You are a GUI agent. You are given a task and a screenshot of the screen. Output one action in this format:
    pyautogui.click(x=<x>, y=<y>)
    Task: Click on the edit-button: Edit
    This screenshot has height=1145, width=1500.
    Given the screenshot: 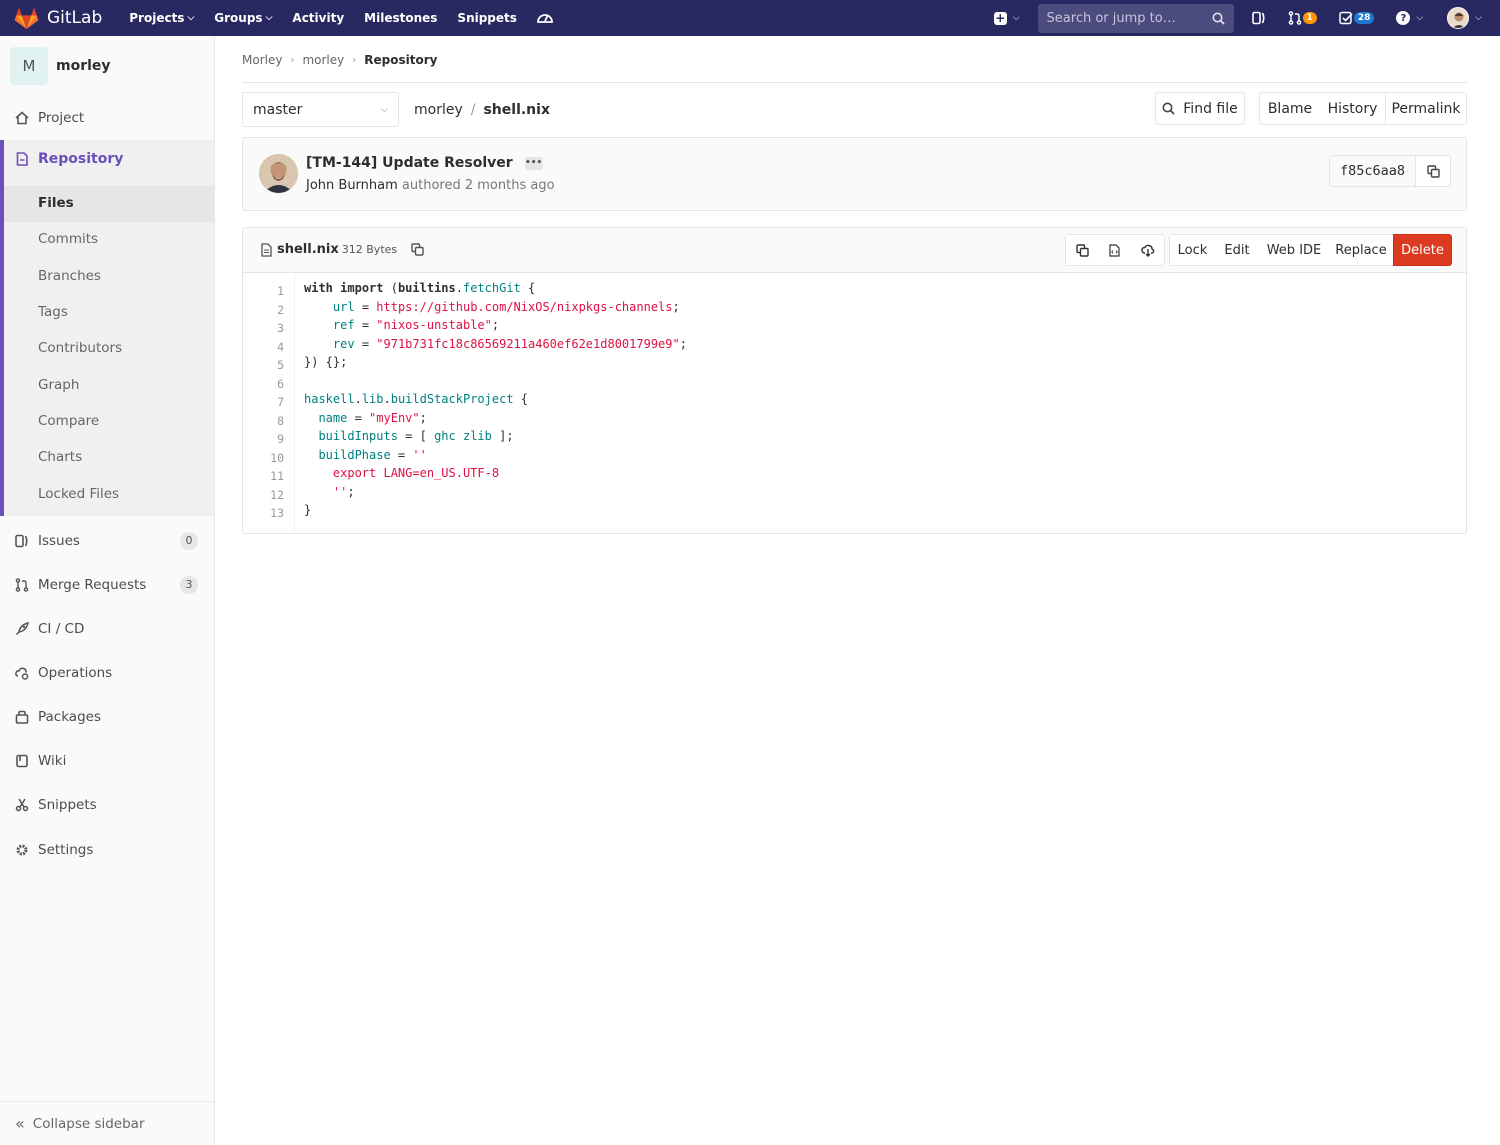 What is the action you would take?
    pyautogui.click(x=1237, y=250)
    